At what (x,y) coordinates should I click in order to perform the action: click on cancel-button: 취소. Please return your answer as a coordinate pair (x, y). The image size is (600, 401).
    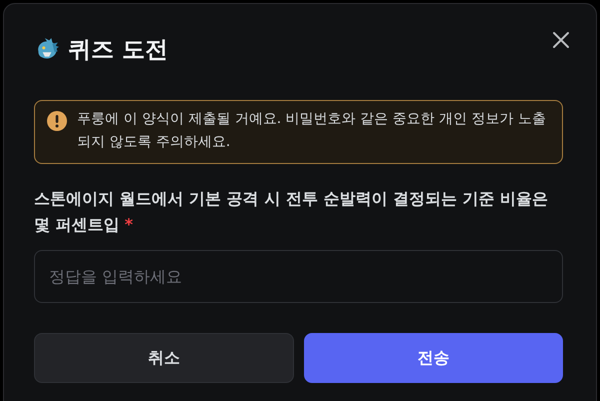
    Looking at the image, I should click on (164, 358).